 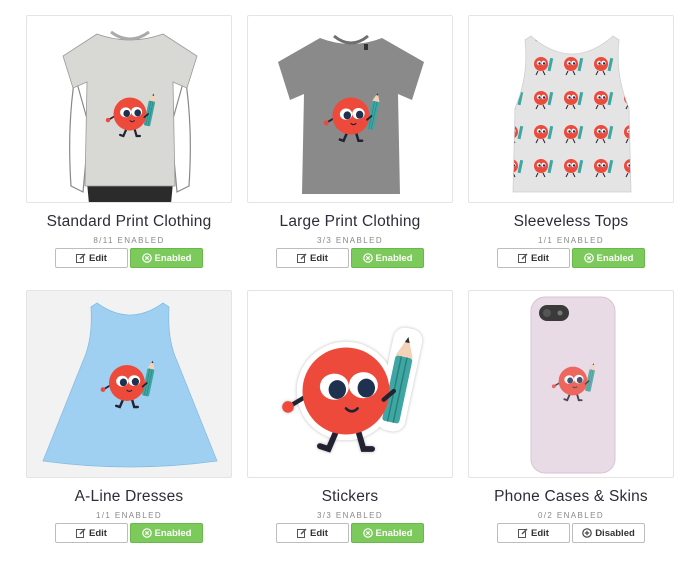 What do you see at coordinates (129, 240) in the screenshot?
I see `enabled-count: 8/11 ENABLED` at bounding box center [129, 240].